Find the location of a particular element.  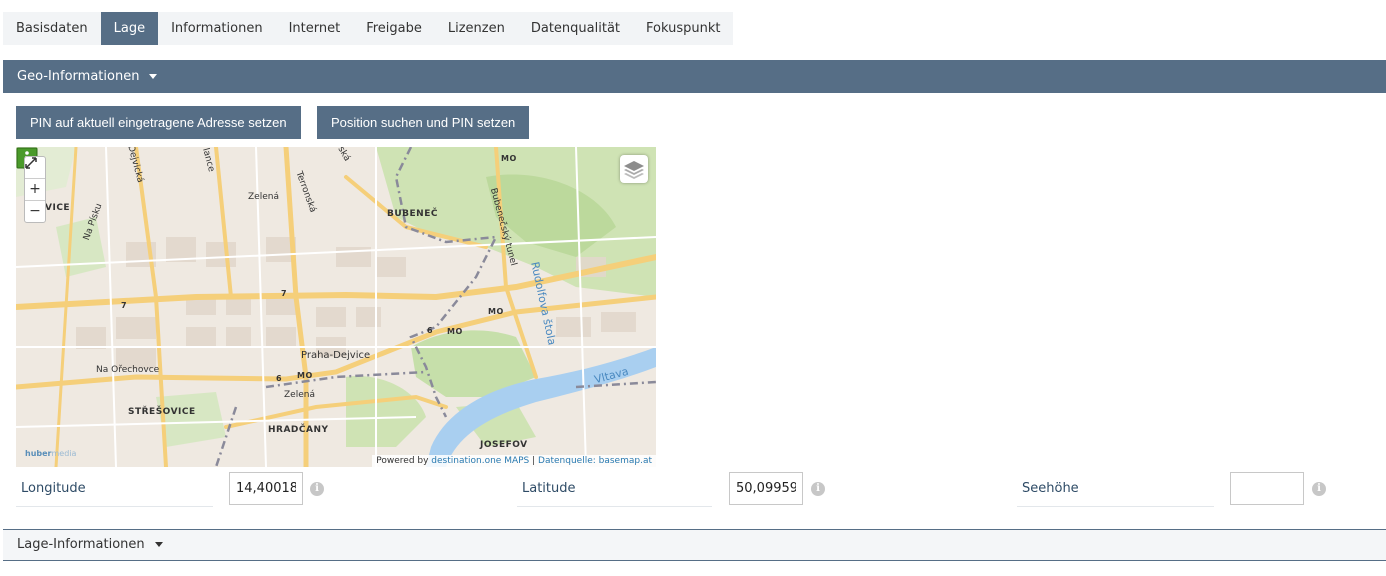

map-label-route-7a: 7 is located at coordinates (124, 305).